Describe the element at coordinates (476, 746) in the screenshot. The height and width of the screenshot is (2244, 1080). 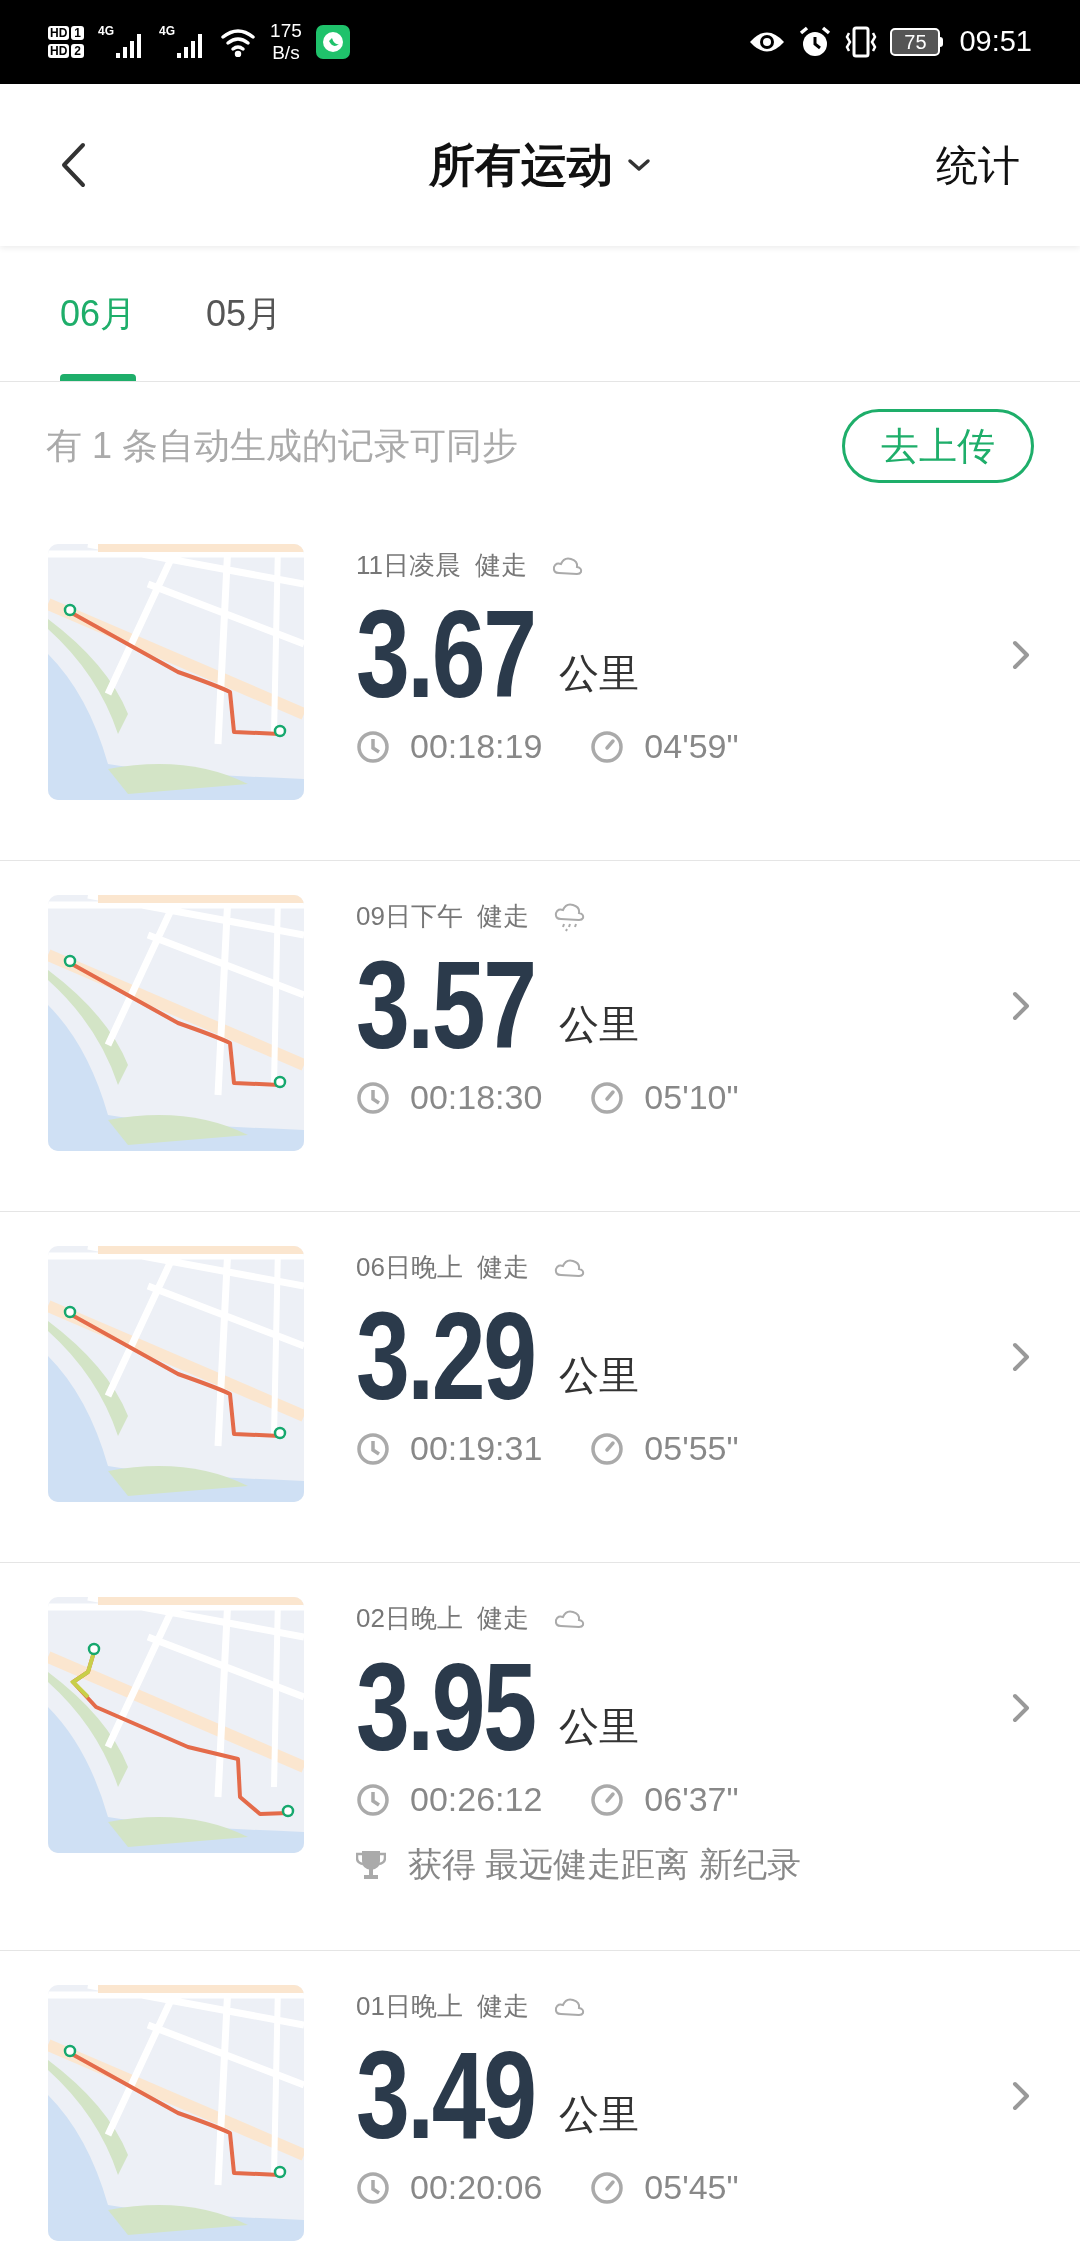
I see `duration: 00:18:19` at that location.